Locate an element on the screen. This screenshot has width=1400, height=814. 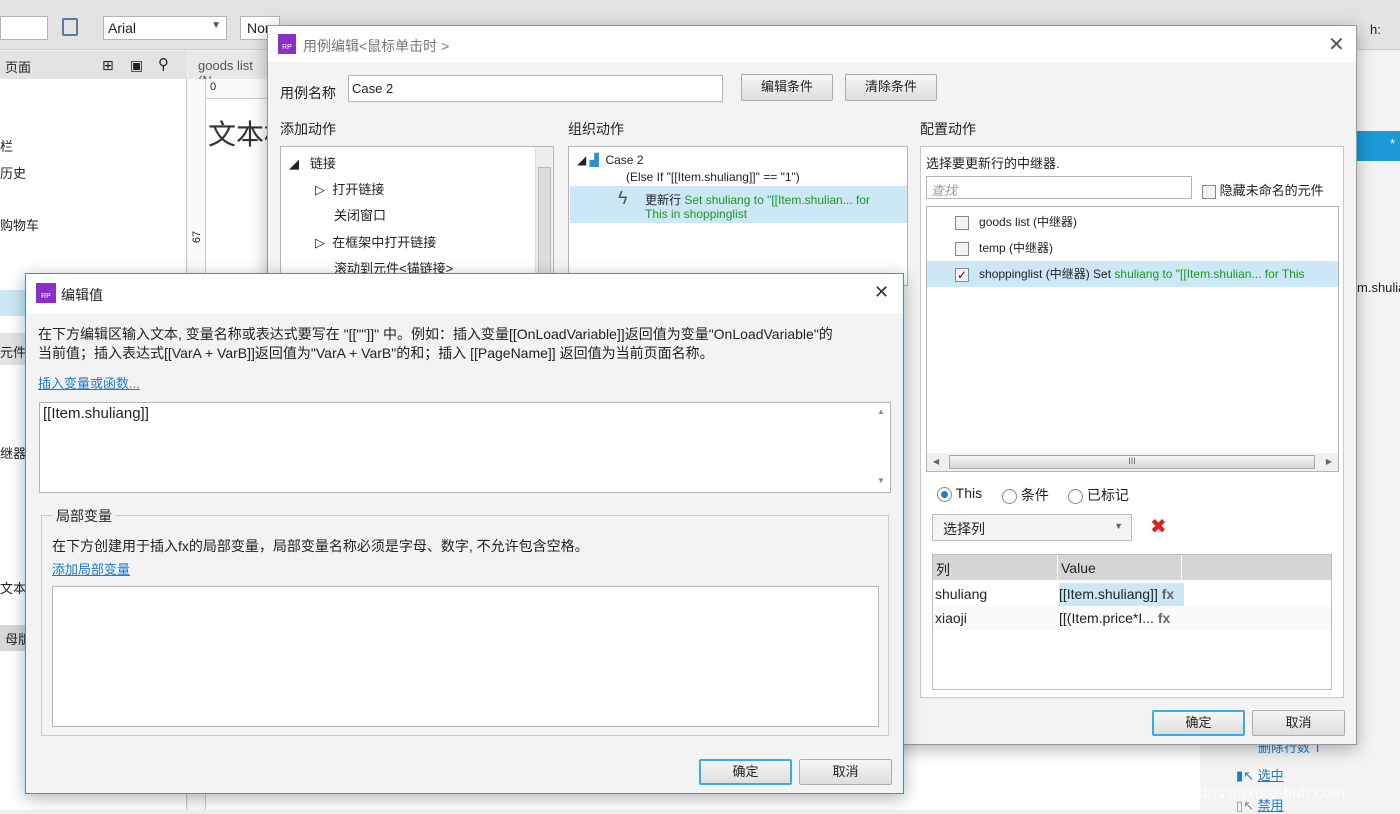
tree-item-link: ◢ 链接 is located at coordinates (312, 162).